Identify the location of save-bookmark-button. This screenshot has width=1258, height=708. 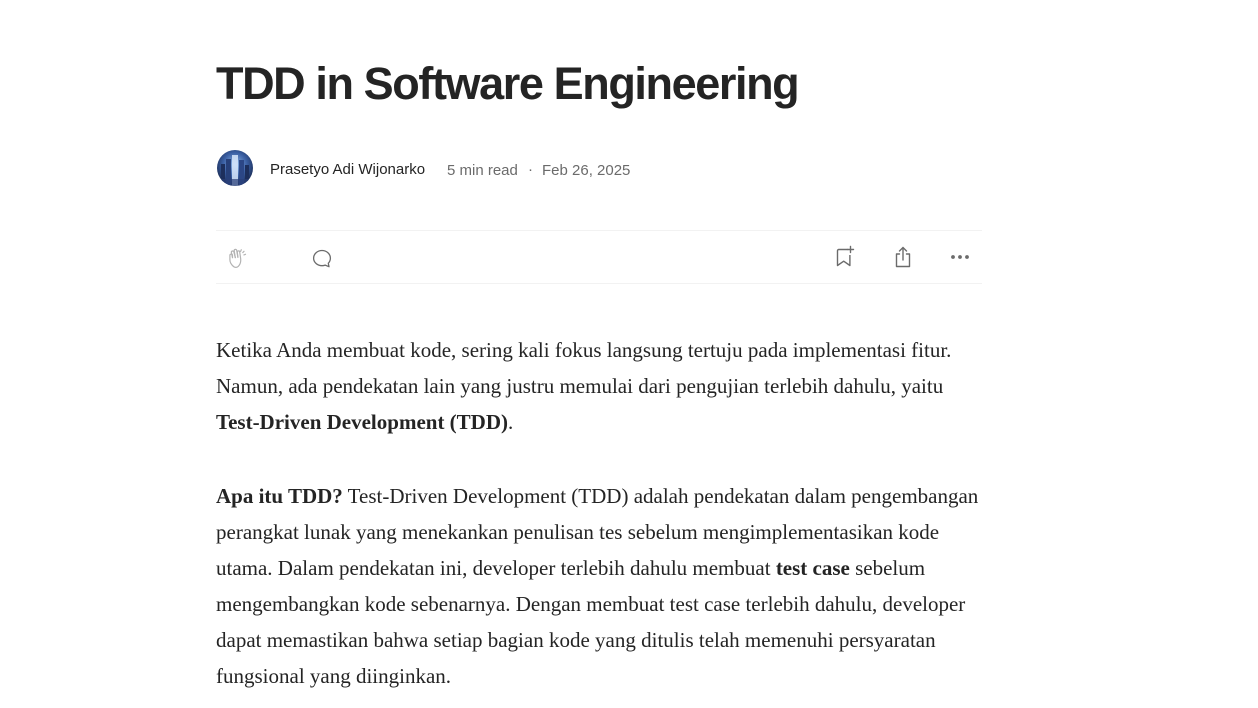
(844, 257).